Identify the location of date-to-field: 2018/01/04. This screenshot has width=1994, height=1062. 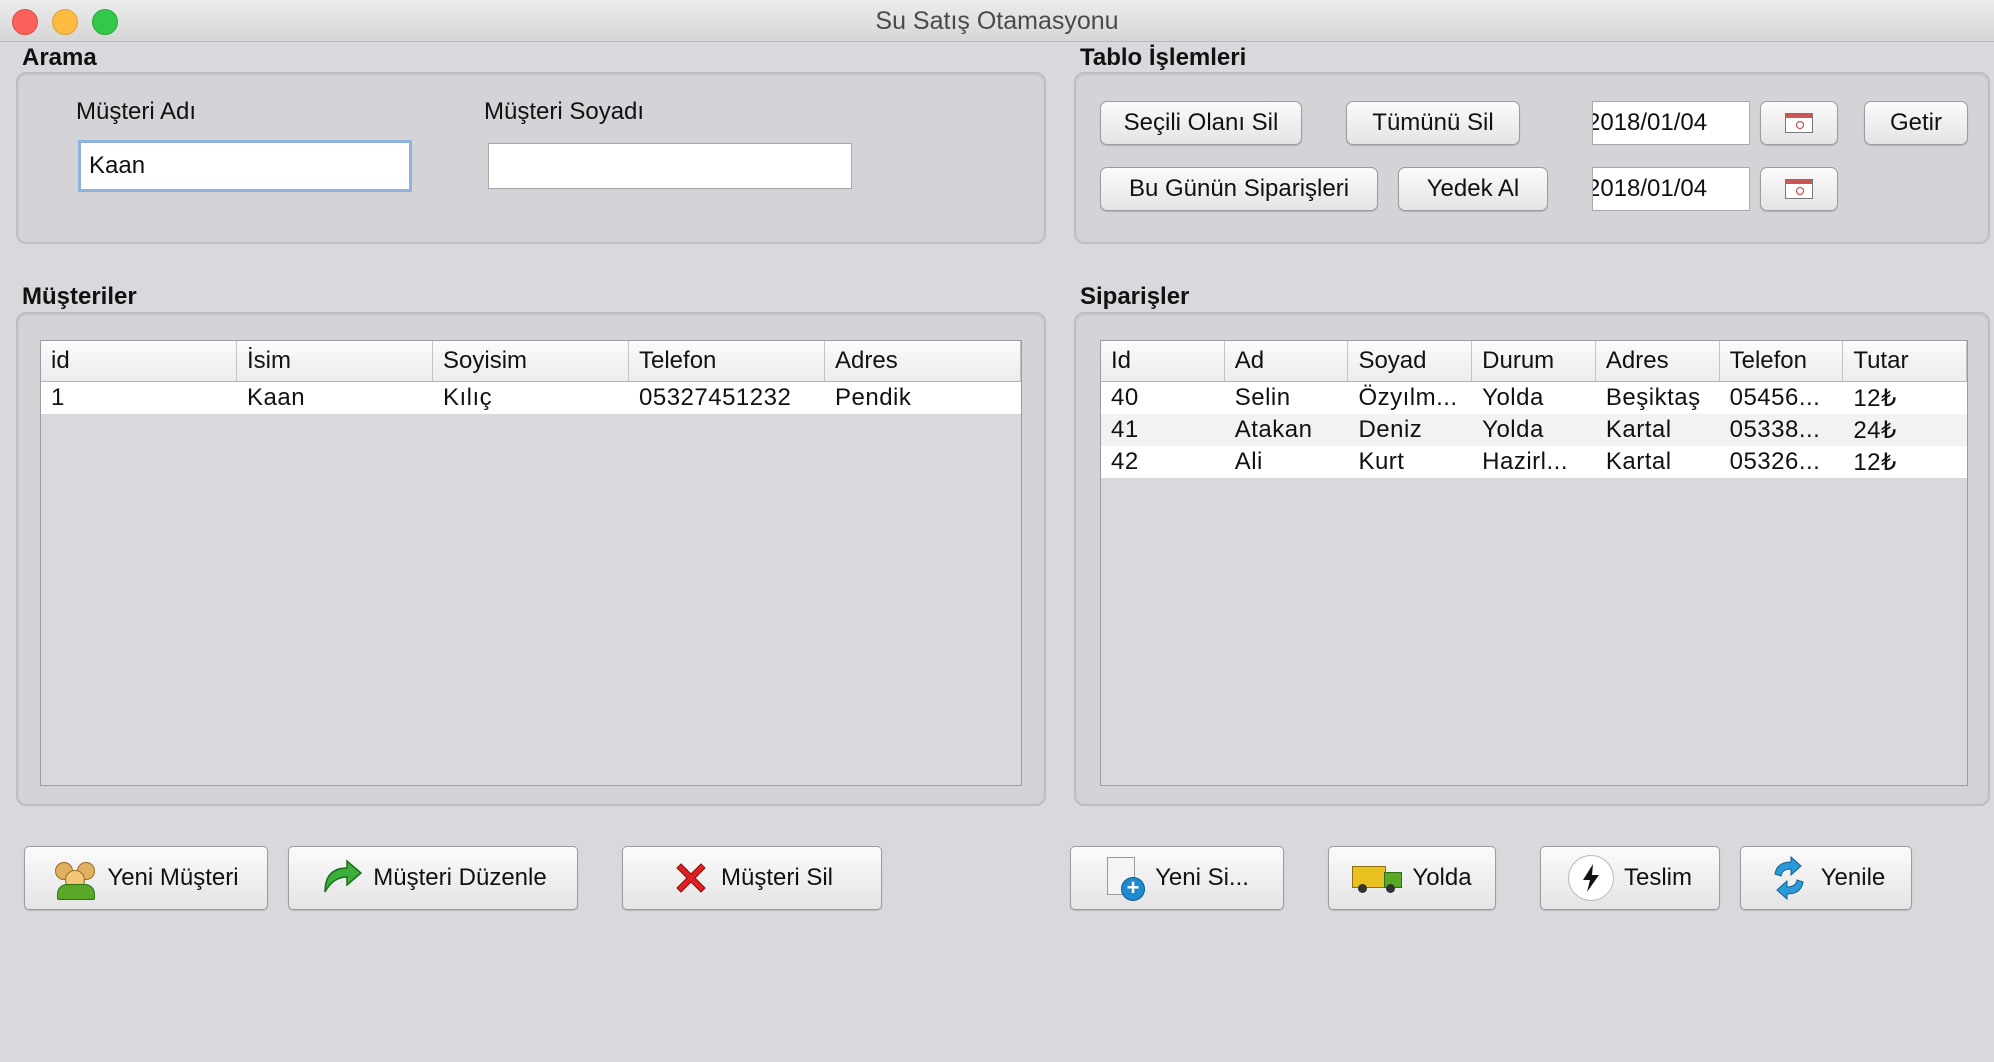
(1671, 189).